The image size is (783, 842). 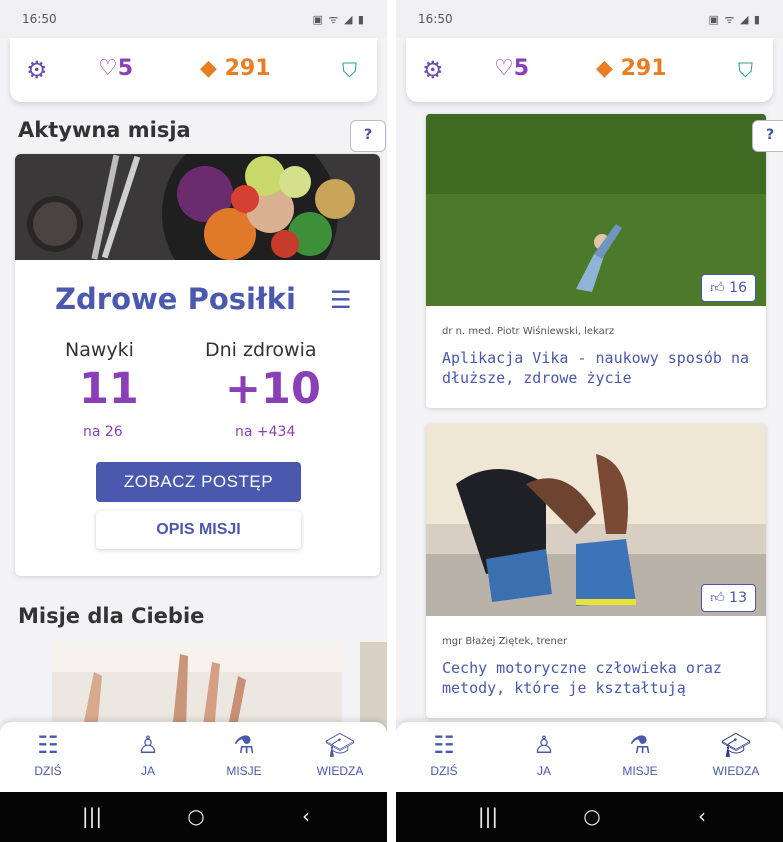 I want to click on missions-for-you-title: Misje dla Ciebie, so click(x=111, y=616).